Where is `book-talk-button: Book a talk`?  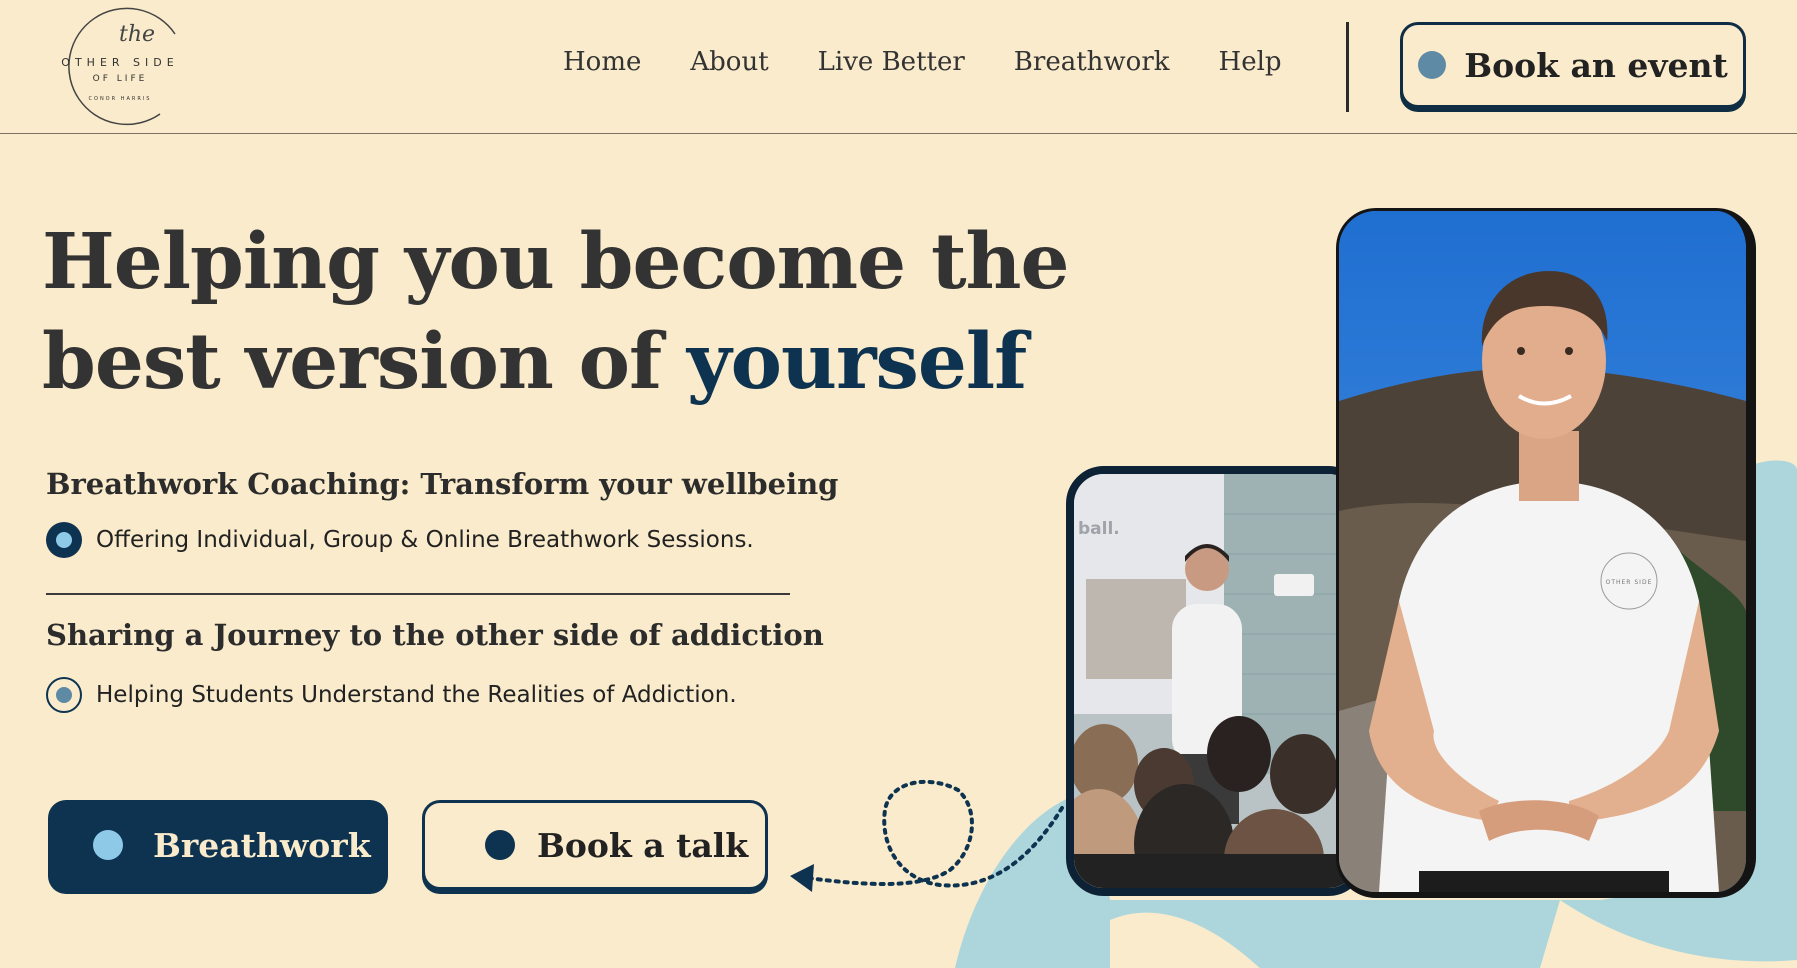
book-talk-button: Book a talk is located at coordinates (595, 845).